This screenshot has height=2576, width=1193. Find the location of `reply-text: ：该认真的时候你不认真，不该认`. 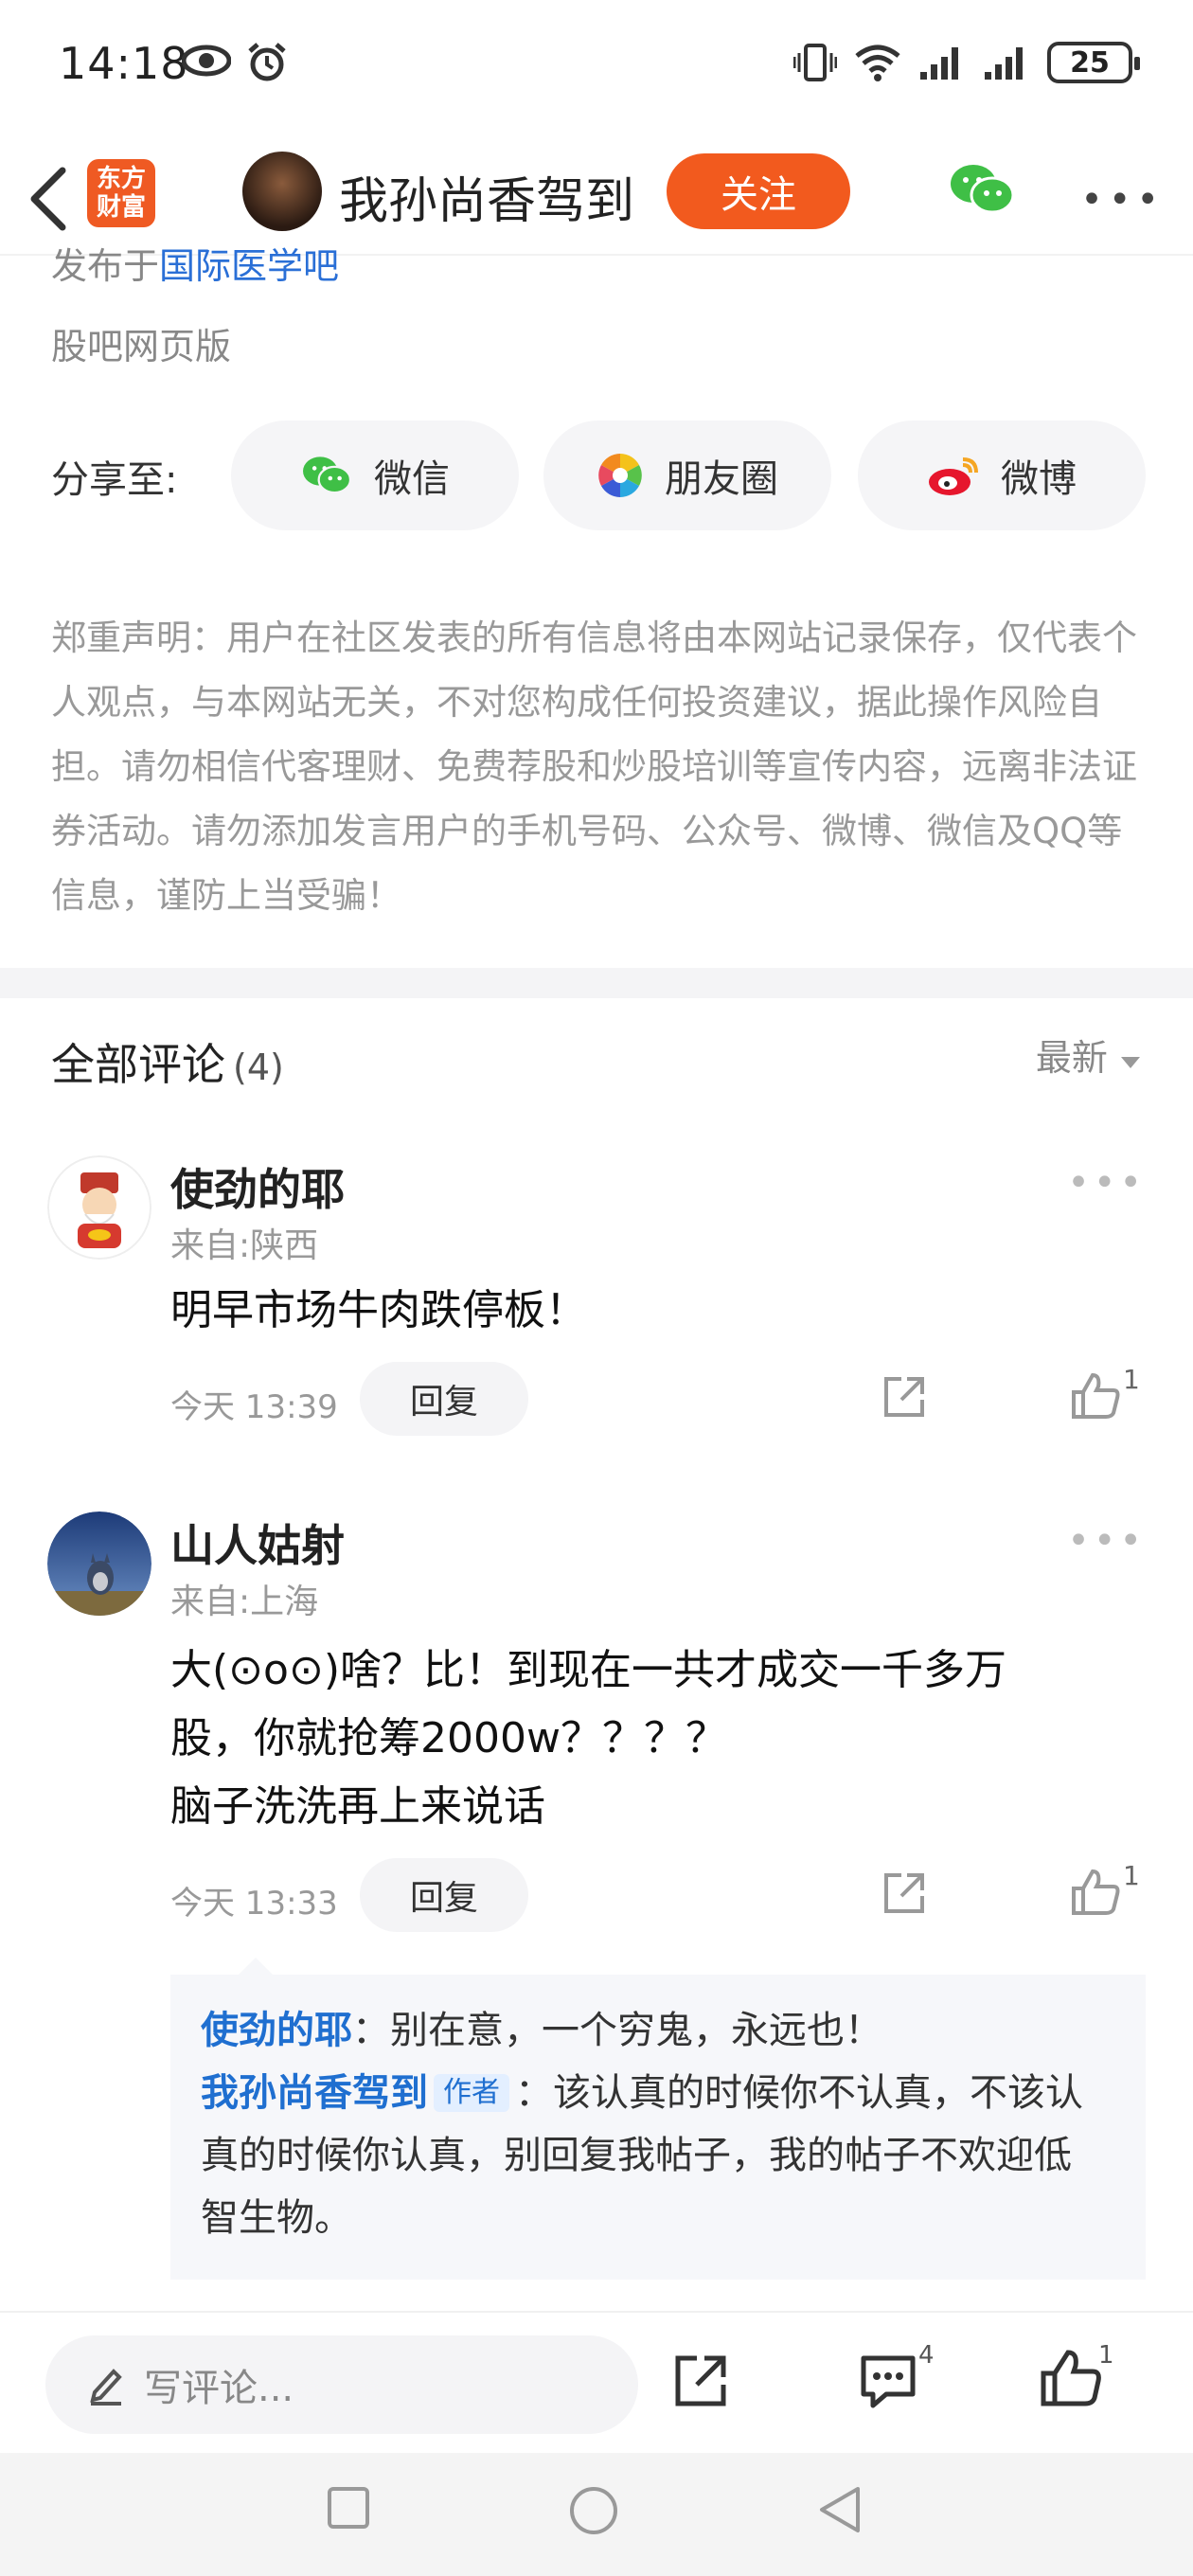

reply-text: ：该认真的时候你不认真，不该认 is located at coordinates (799, 2093).